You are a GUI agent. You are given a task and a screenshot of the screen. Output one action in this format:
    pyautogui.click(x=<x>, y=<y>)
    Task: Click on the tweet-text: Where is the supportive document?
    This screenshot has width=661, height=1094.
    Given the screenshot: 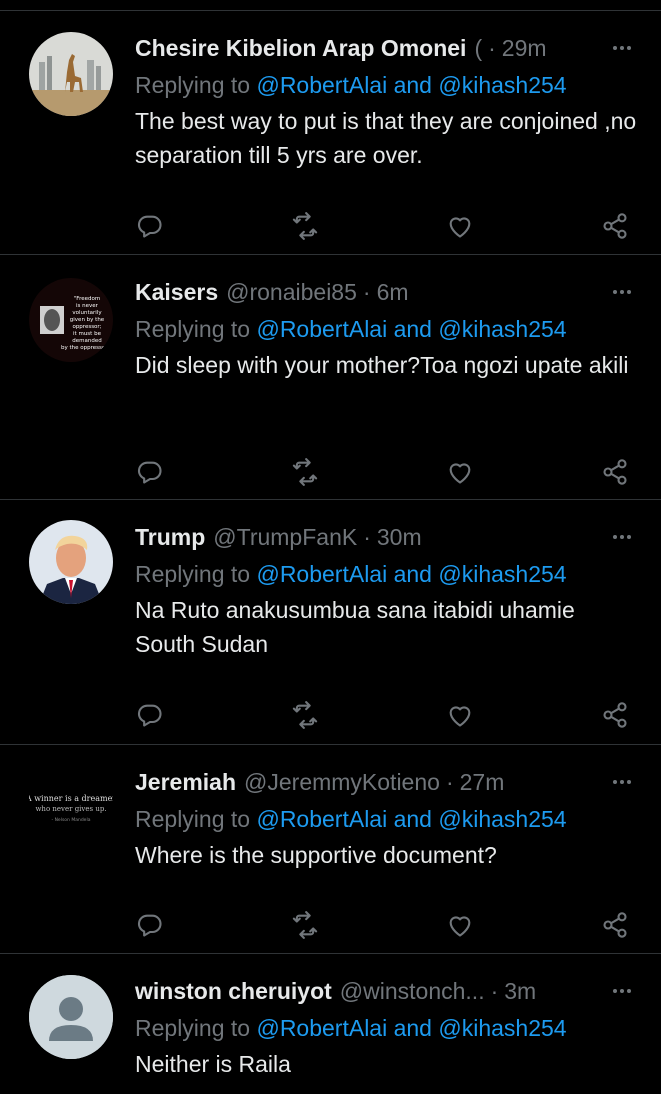 What is the action you would take?
    pyautogui.click(x=316, y=855)
    